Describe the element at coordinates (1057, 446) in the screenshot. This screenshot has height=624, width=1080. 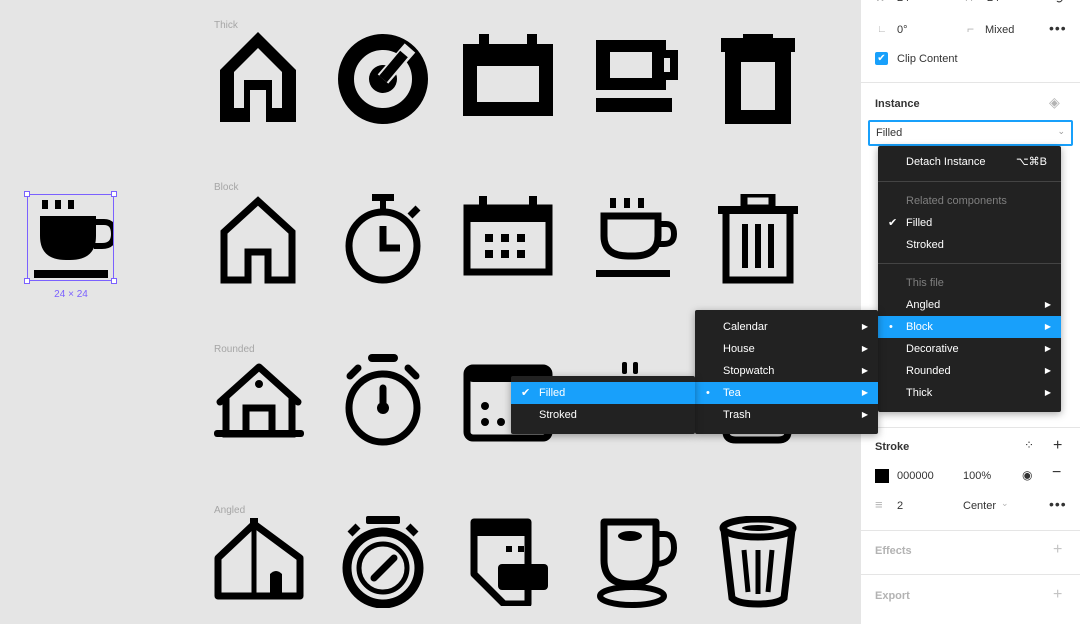
I see `add-stroke-icon: +` at that location.